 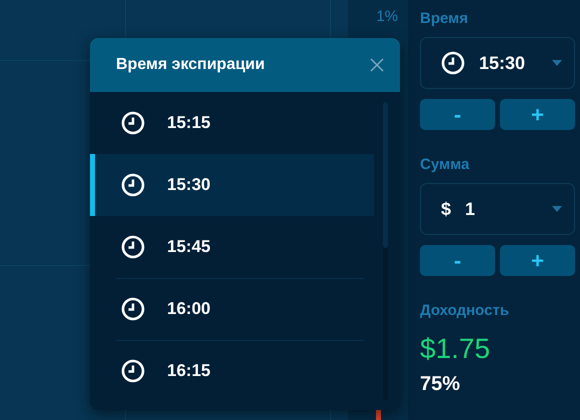 What do you see at coordinates (497, 63) in the screenshot?
I see `time-dropdown: 15:30` at bounding box center [497, 63].